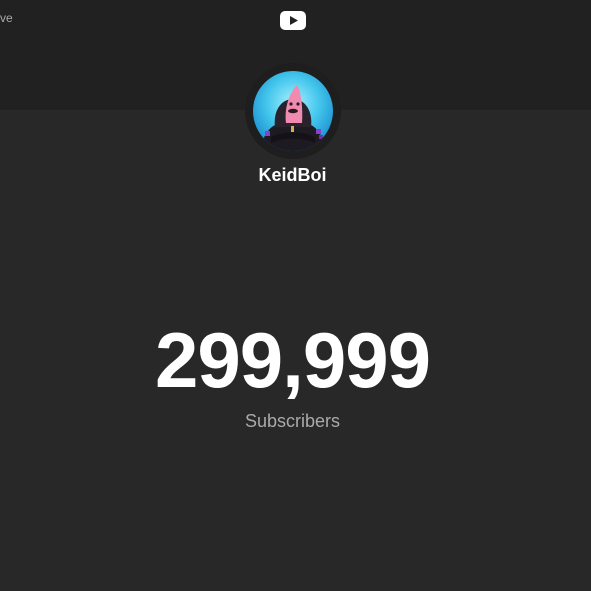 The image size is (591, 591). What do you see at coordinates (292, 421) in the screenshot?
I see `subscriber-label: Subscribers` at bounding box center [292, 421].